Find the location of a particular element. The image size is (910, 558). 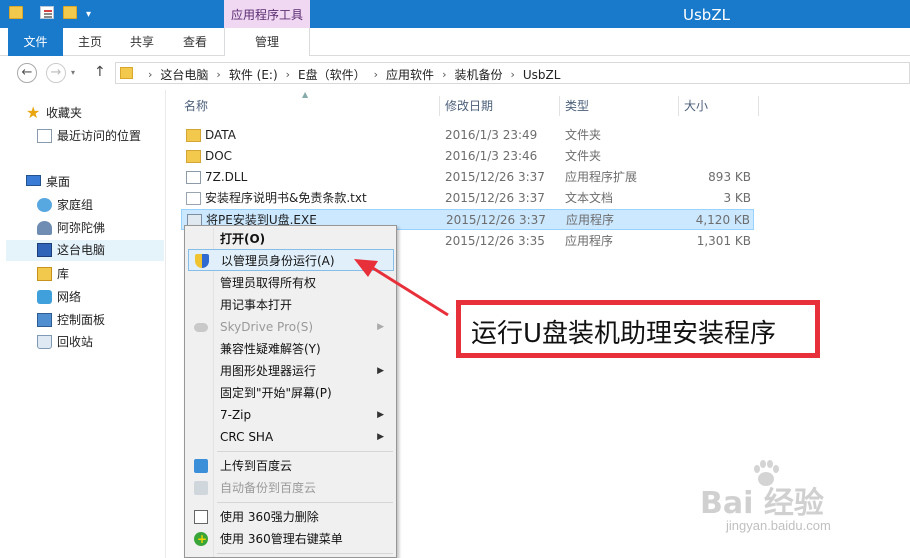

menu-item-compatibility-troubleshoot: 兼容性疑难解答(Y) is located at coordinates (291, 349).